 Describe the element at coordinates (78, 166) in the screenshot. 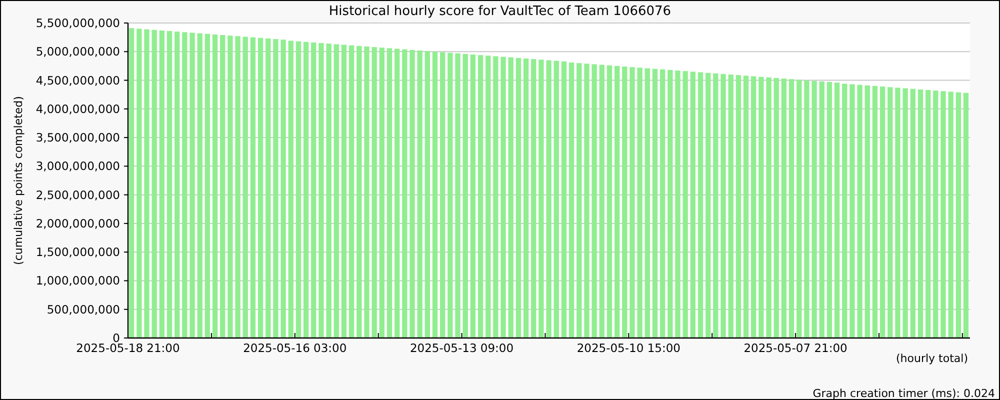

I see `tick-label: 3,000,000,000` at that location.